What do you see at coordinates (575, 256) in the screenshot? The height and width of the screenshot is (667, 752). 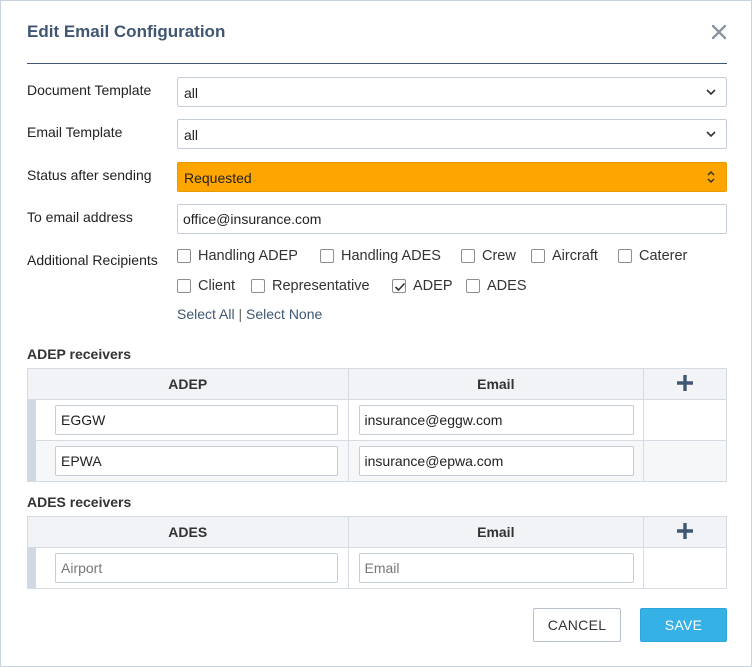 I see `checkbox-label: Aircraft` at bounding box center [575, 256].